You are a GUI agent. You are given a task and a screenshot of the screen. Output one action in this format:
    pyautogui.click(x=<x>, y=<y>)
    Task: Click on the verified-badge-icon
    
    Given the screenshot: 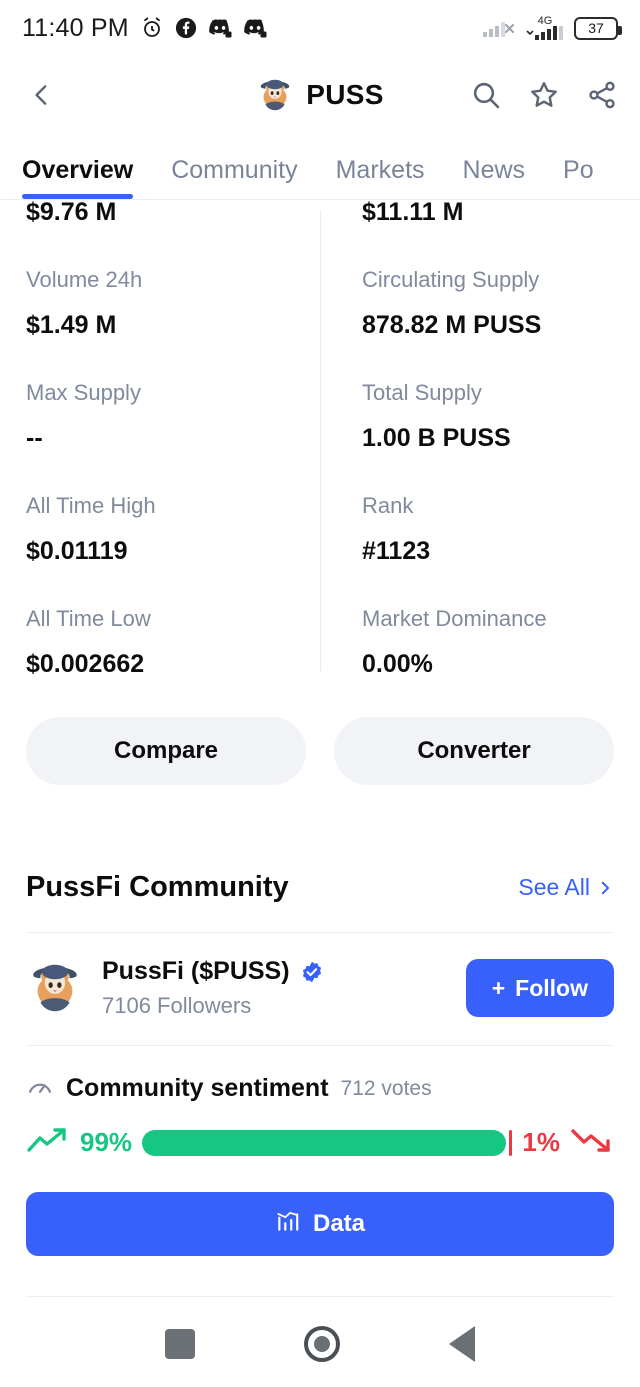 What is the action you would take?
    pyautogui.click(x=312, y=972)
    